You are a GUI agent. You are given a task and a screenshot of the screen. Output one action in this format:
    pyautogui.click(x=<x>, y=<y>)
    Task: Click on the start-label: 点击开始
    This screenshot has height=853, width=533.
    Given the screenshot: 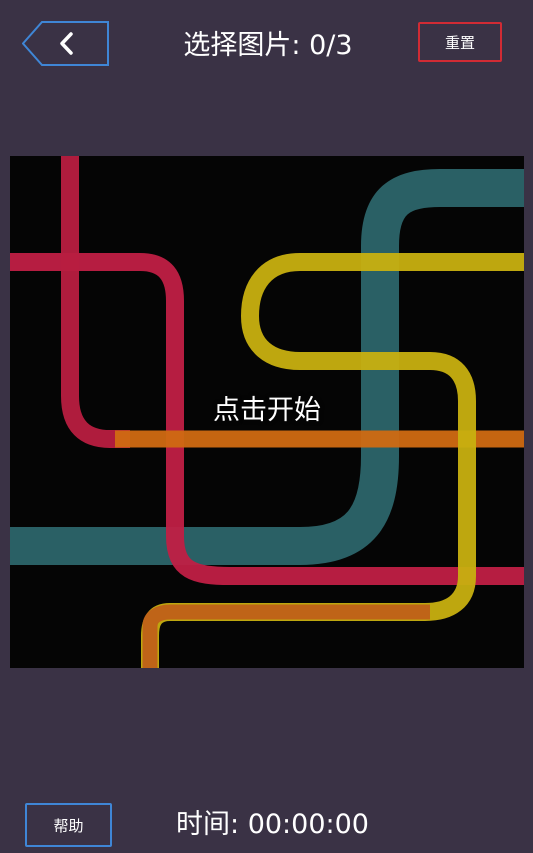 What is the action you would take?
    pyautogui.click(x=267, y=410)
    